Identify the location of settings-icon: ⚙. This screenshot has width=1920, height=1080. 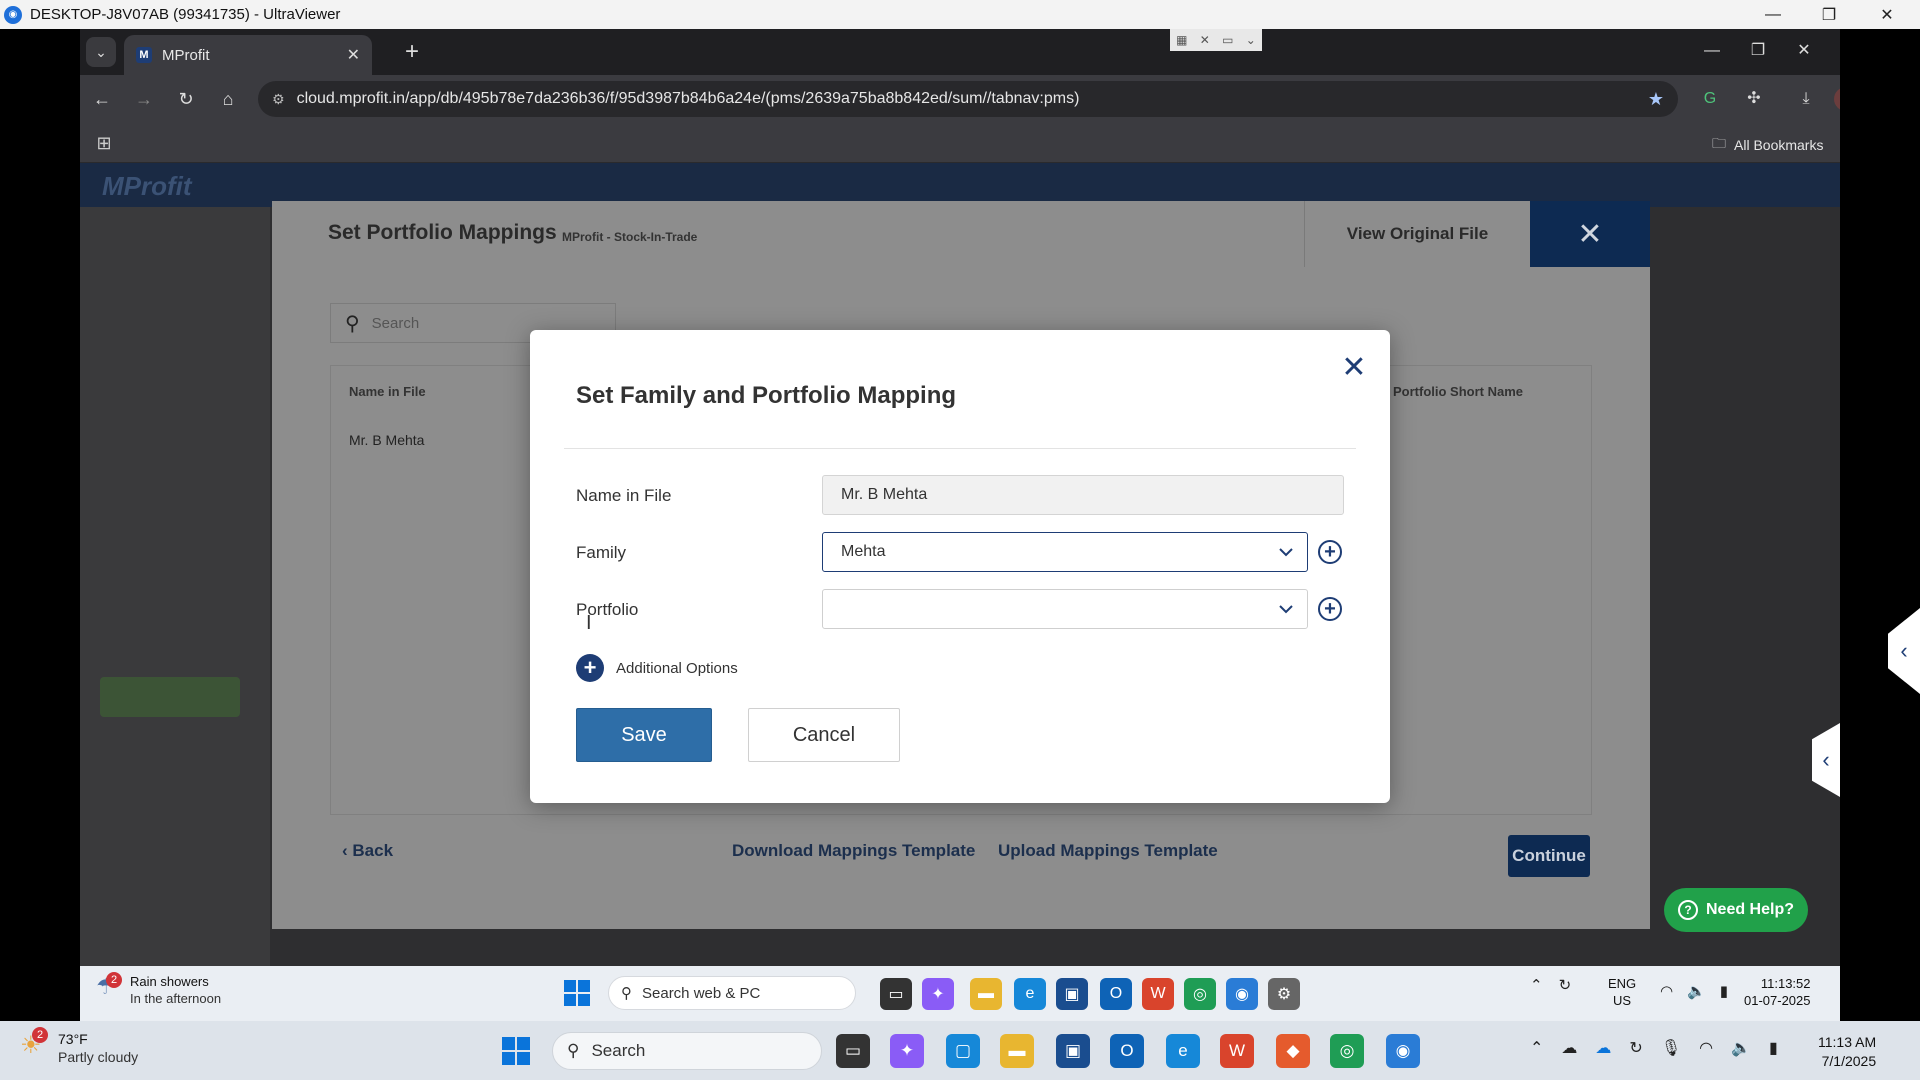
(1284, 994).